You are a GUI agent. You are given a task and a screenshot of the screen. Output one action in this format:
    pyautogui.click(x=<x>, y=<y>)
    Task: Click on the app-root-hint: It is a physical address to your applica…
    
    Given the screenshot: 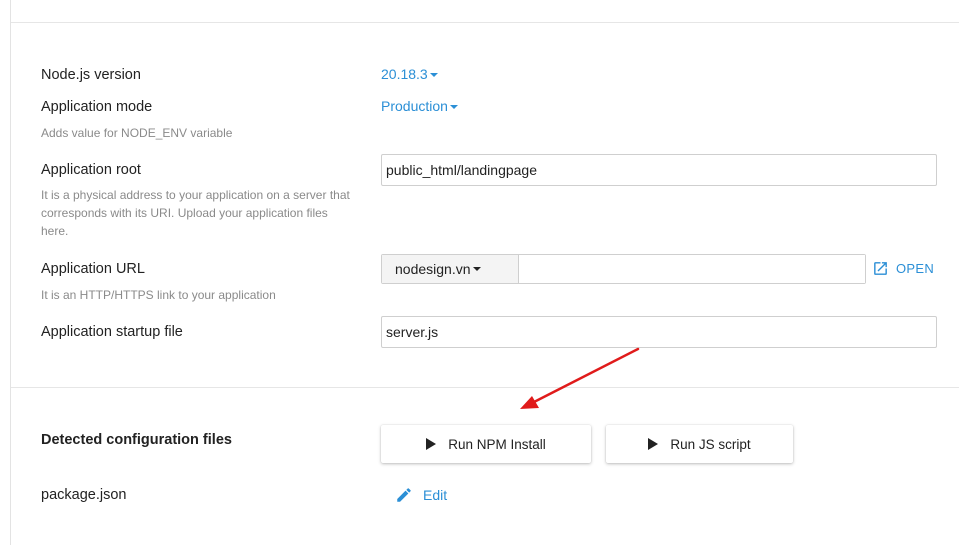 What is the action you would take?
    pyautogui.click(x=195, y=213)
    